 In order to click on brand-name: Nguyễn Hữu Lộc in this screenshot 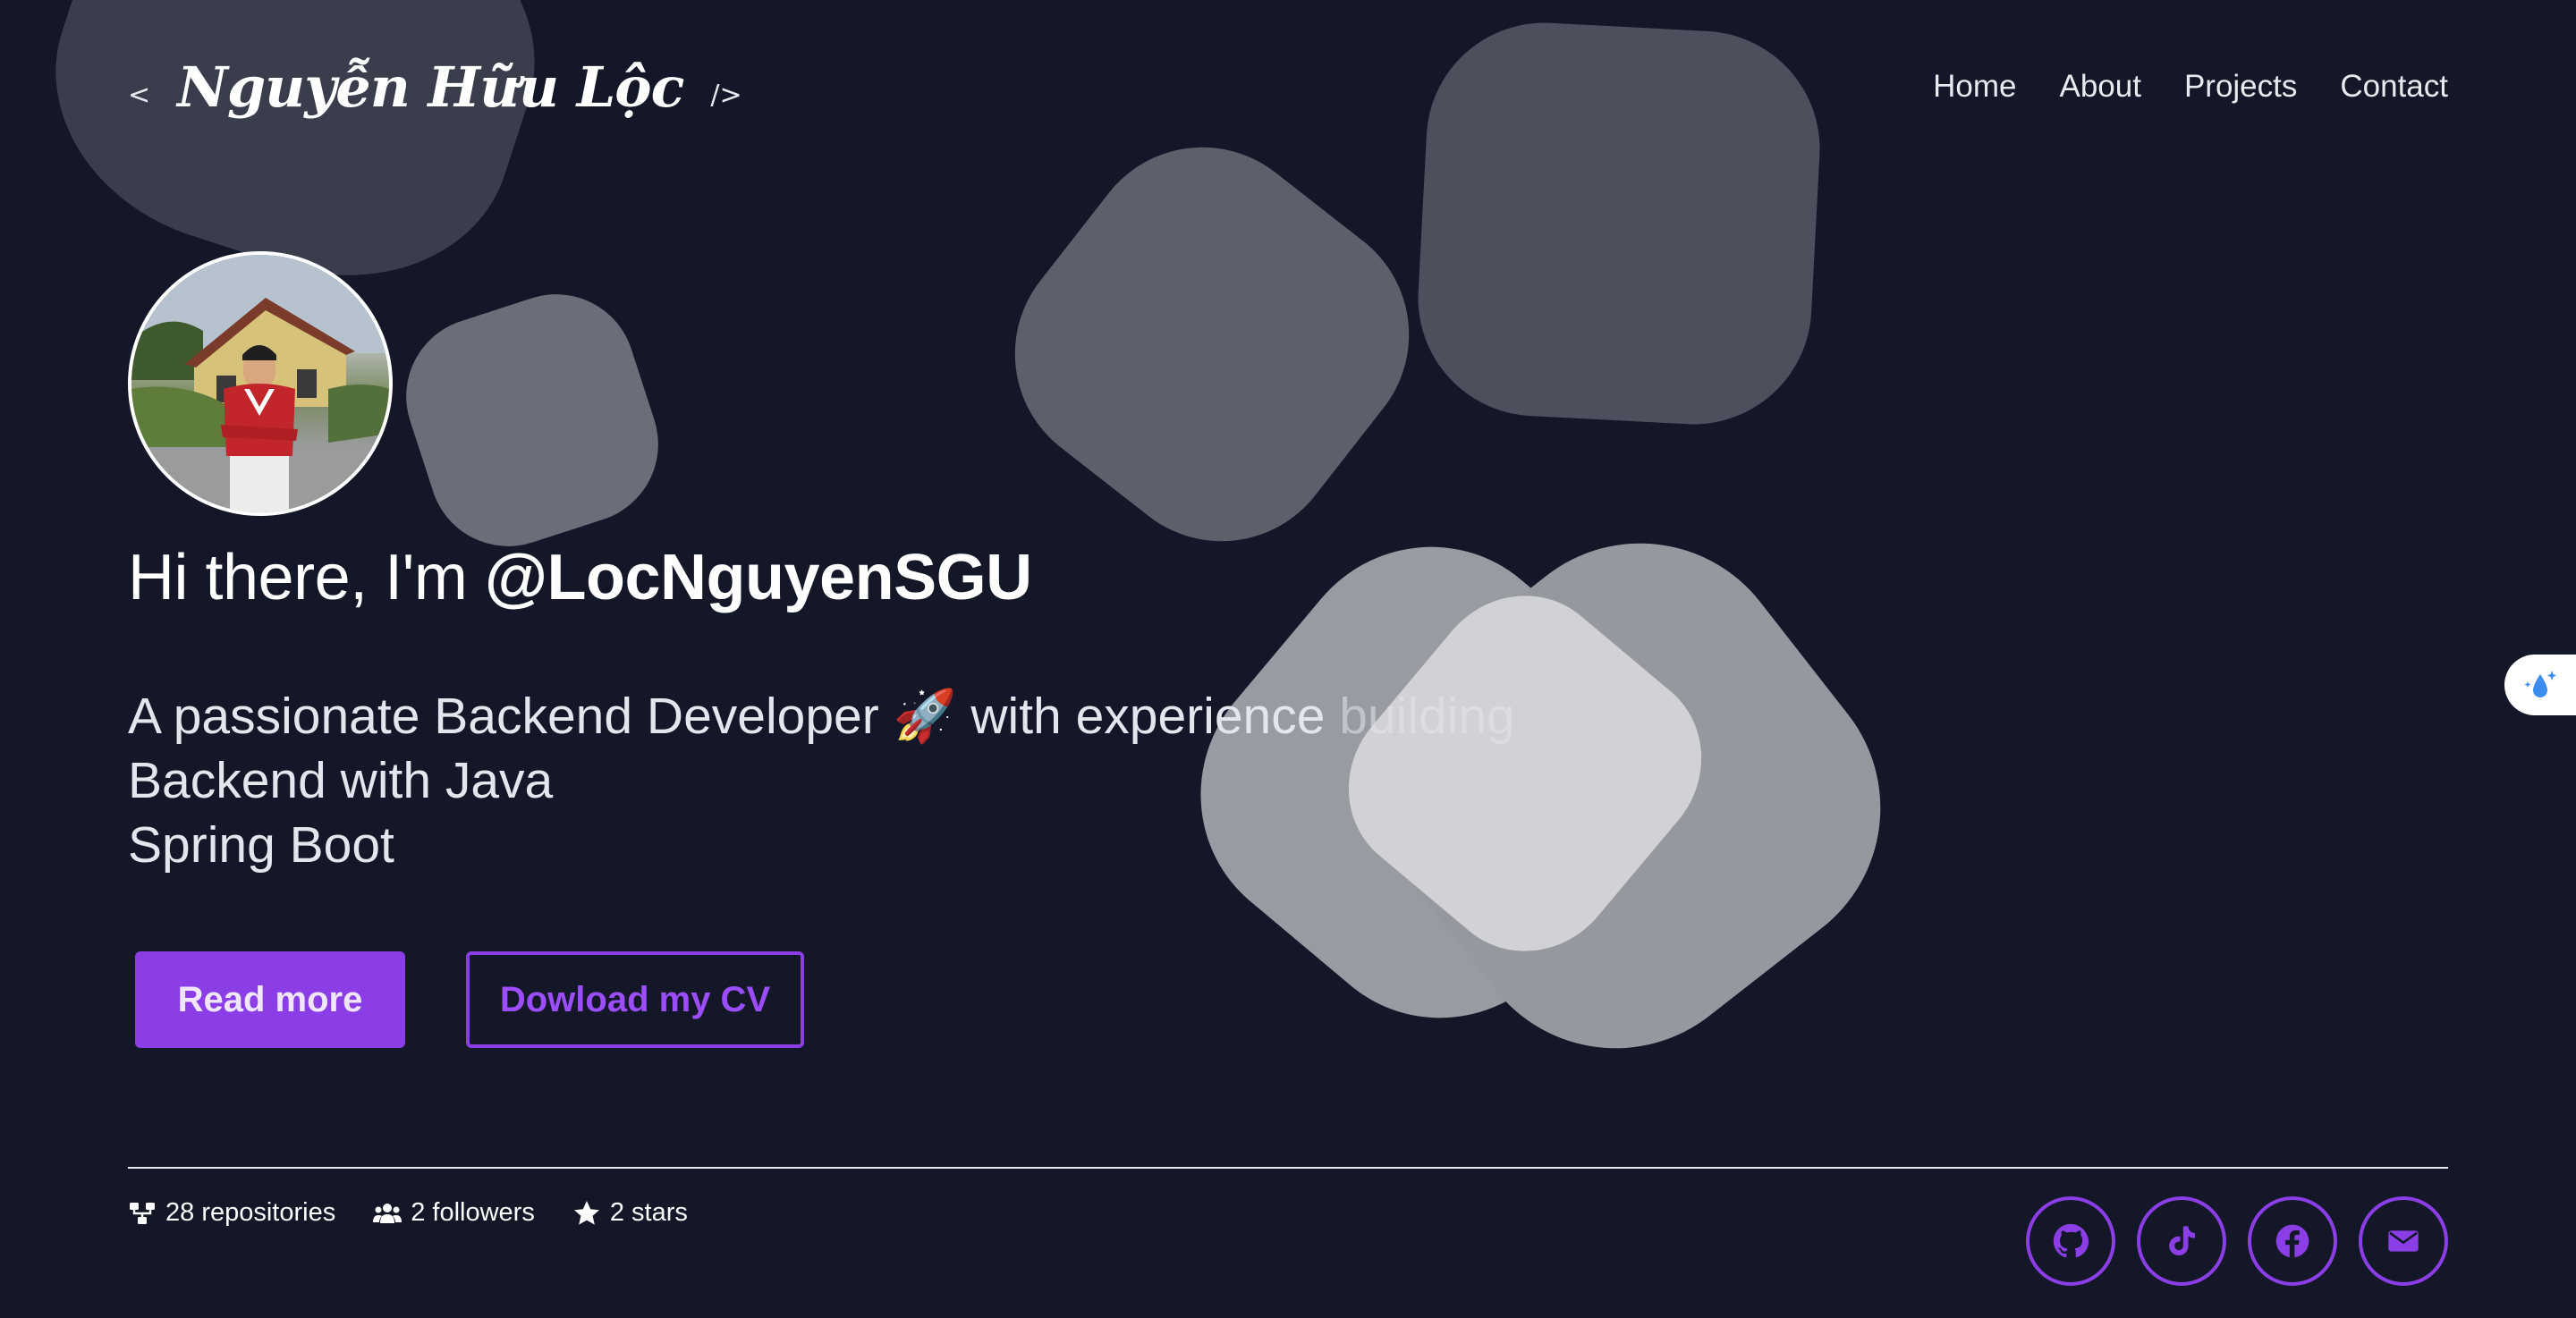, I will do `click(430, 87)`.